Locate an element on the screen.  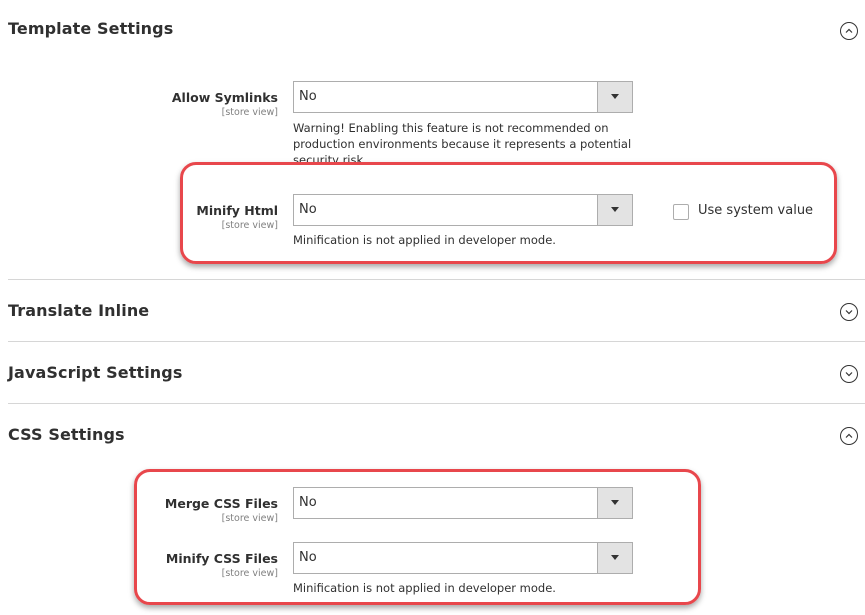
allow-symlinks-select: No is located at coordinates (463, 97).